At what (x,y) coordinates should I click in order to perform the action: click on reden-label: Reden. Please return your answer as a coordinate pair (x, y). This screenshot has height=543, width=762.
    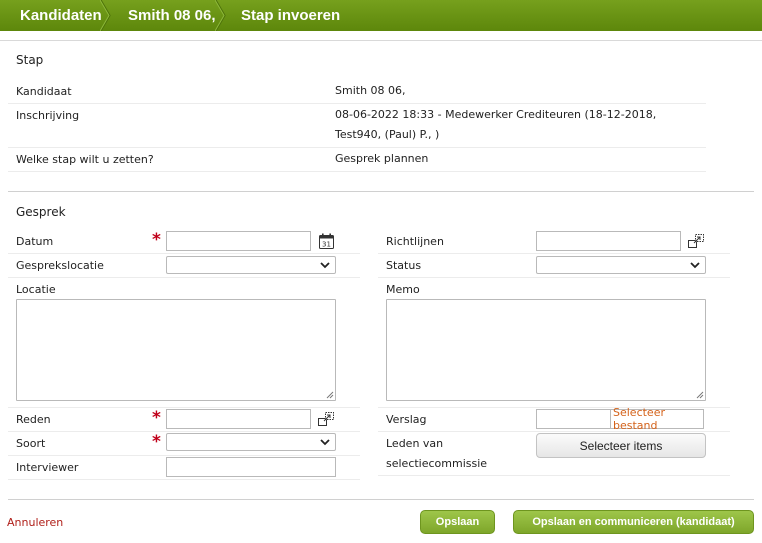
    Looking at the image, I should click on (33, 419).